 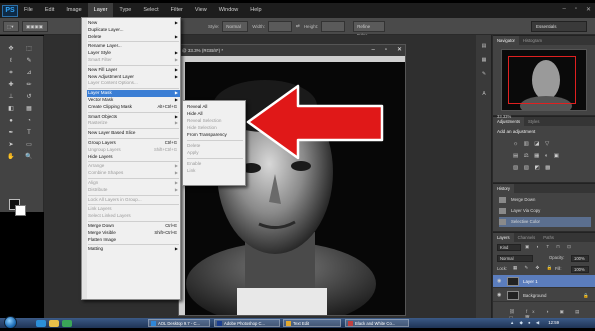 What do you see at coordinates (54, 323) in the screenshot?
I see `explorer-icon` at bounding box center [54, 323].